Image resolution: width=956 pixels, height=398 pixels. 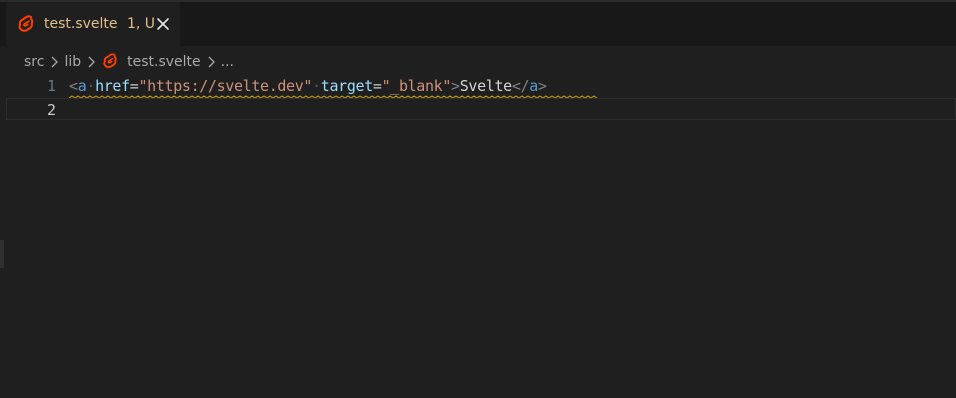 What do you see at coordinates (377, 86) in the screenshot?
I see `token-equals: =` at bounding box center [377, 86].